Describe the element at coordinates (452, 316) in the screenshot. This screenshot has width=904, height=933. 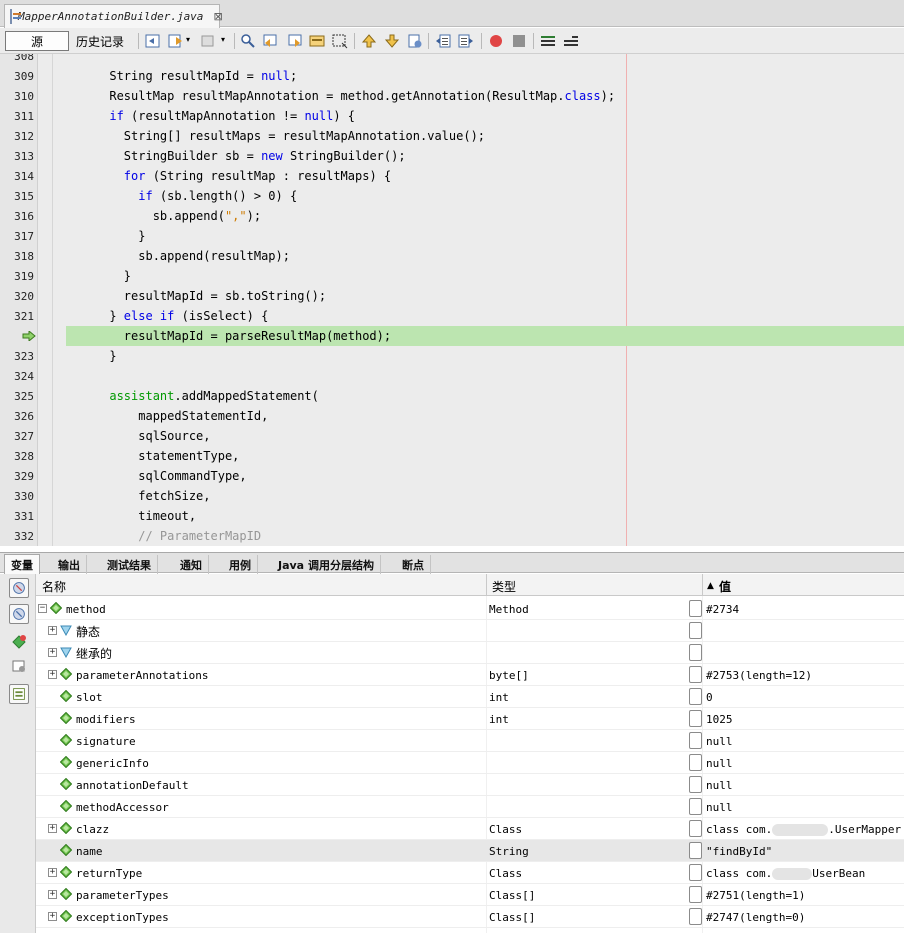
I see `code-line: 321 } else if (isSelect) {` at that location.